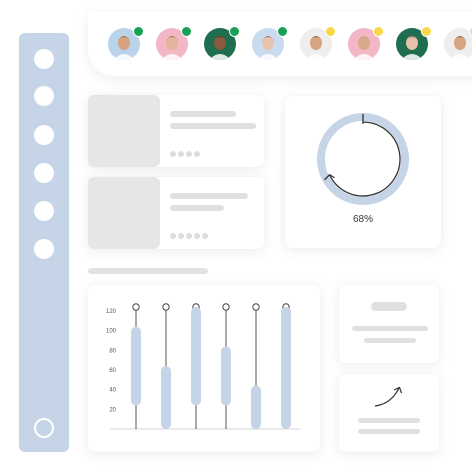  I want to click on progress-donut, so click(363, 159).